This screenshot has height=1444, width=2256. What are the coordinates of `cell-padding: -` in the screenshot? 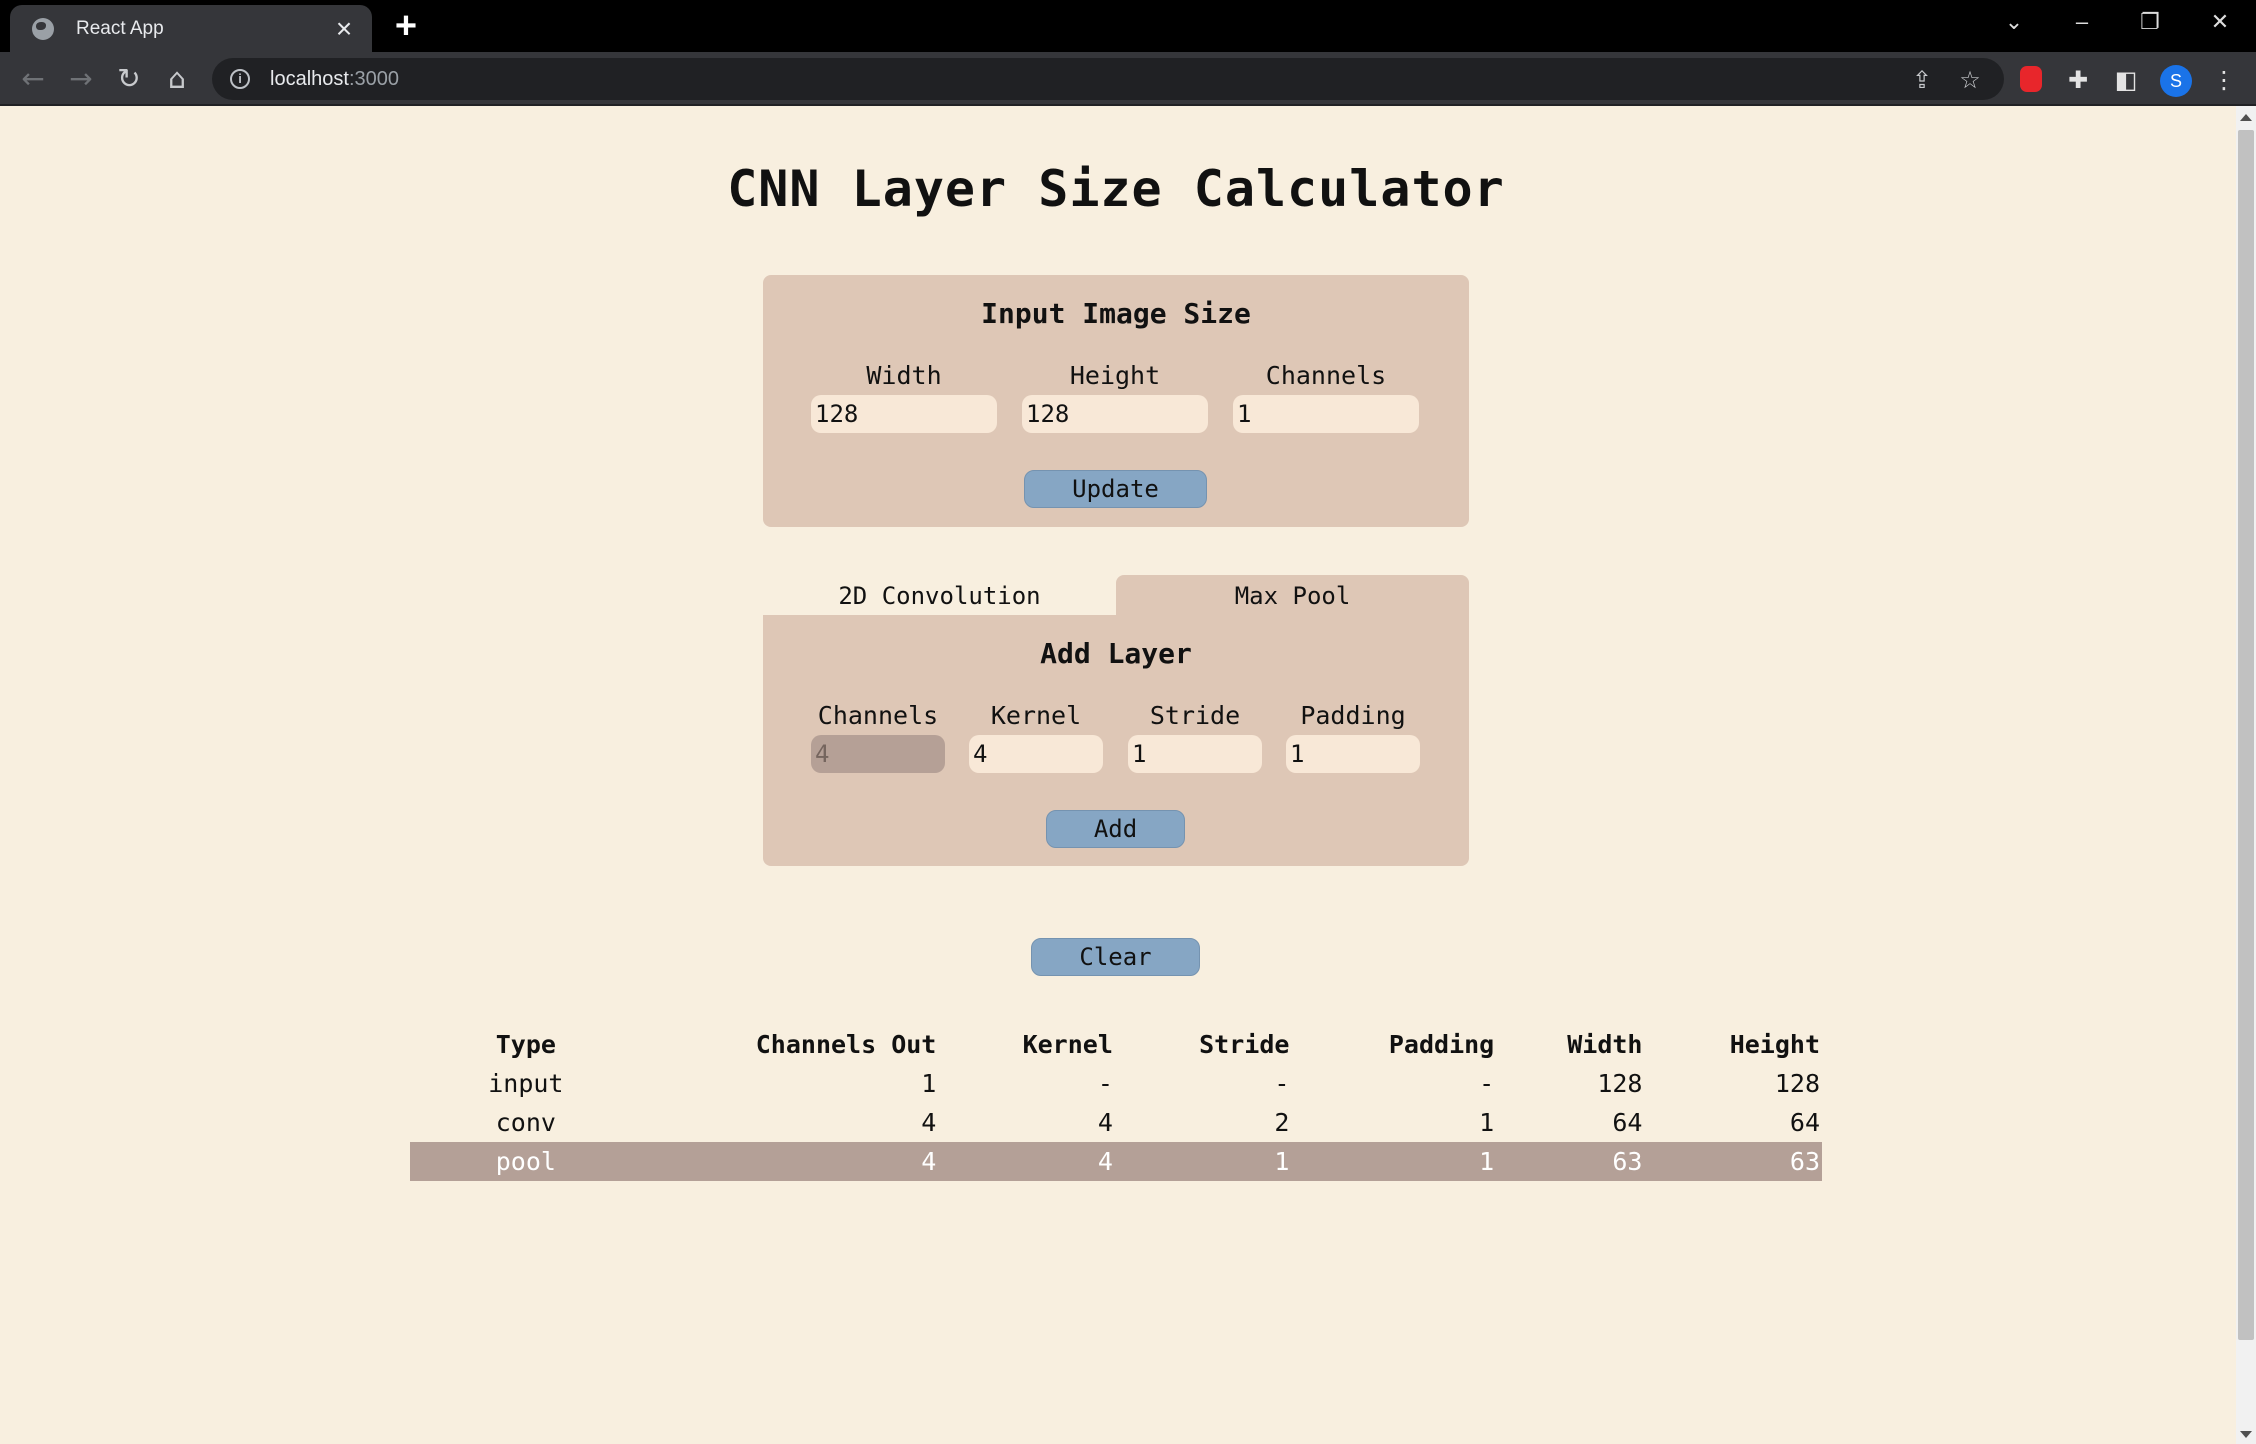 It's located at (1487, 1083).